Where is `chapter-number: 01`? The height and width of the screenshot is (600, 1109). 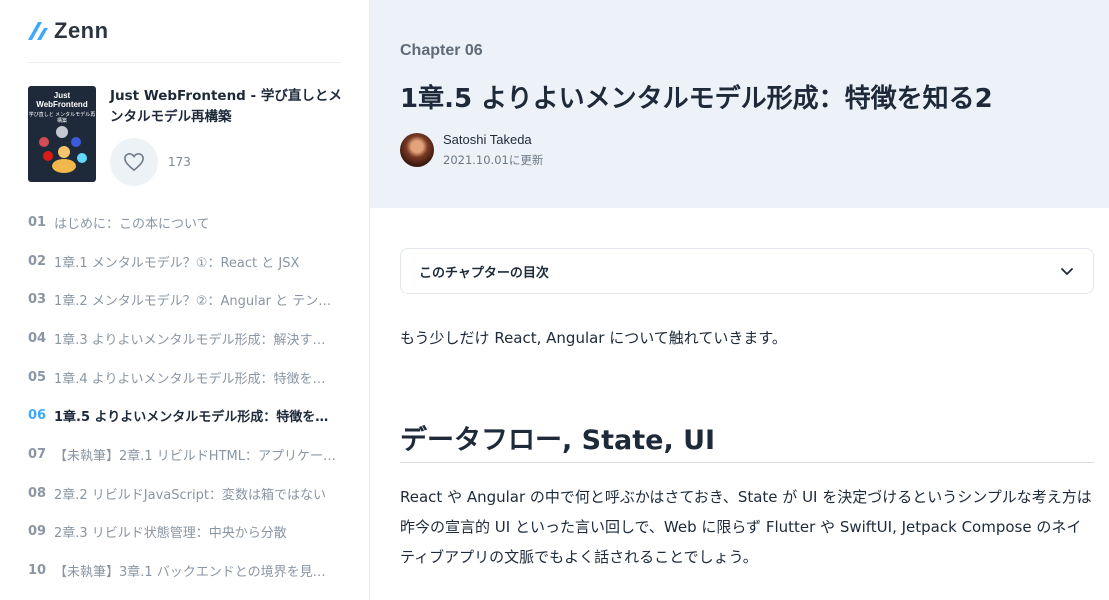 chapter-number: 01 is located at coordinates (37, 222).